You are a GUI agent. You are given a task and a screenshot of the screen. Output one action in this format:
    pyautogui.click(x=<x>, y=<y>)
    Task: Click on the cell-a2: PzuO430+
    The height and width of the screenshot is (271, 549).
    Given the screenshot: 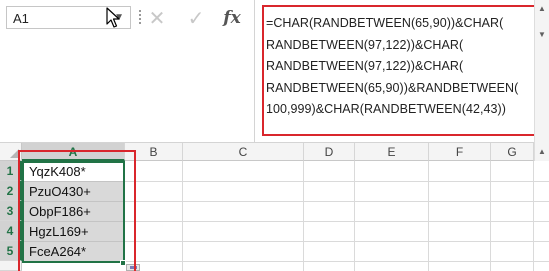 What is the action you would take?
    pyautogui.click(x=73, y=192)
    